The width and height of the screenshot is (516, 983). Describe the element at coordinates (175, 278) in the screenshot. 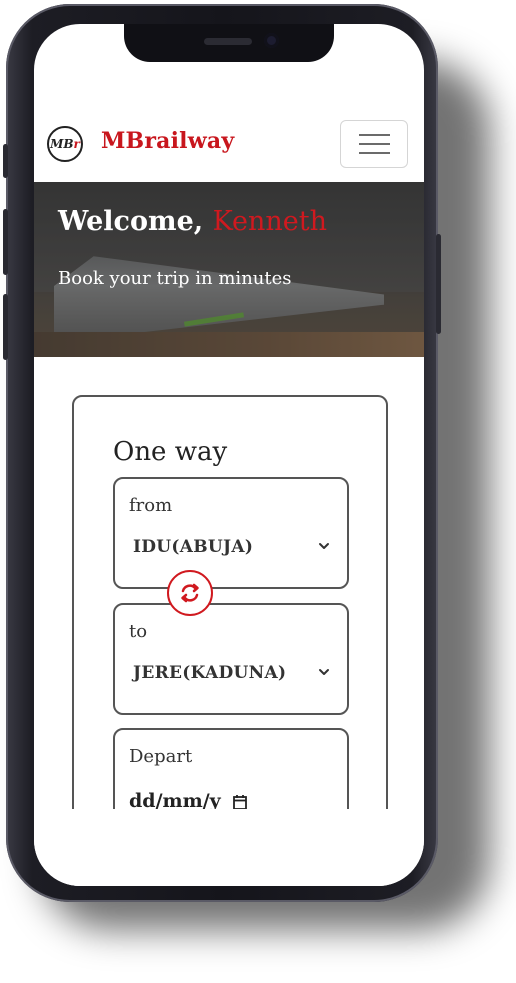

I see `hero-subtitle: Book your trip in minutes` at that location.